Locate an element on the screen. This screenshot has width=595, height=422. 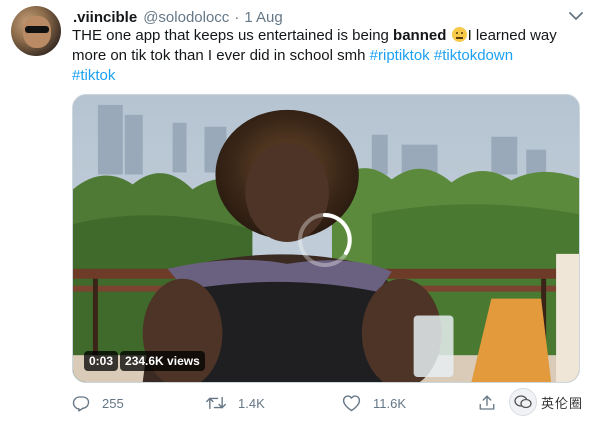
chevron-down-icon is located at coordinates (576, 15).